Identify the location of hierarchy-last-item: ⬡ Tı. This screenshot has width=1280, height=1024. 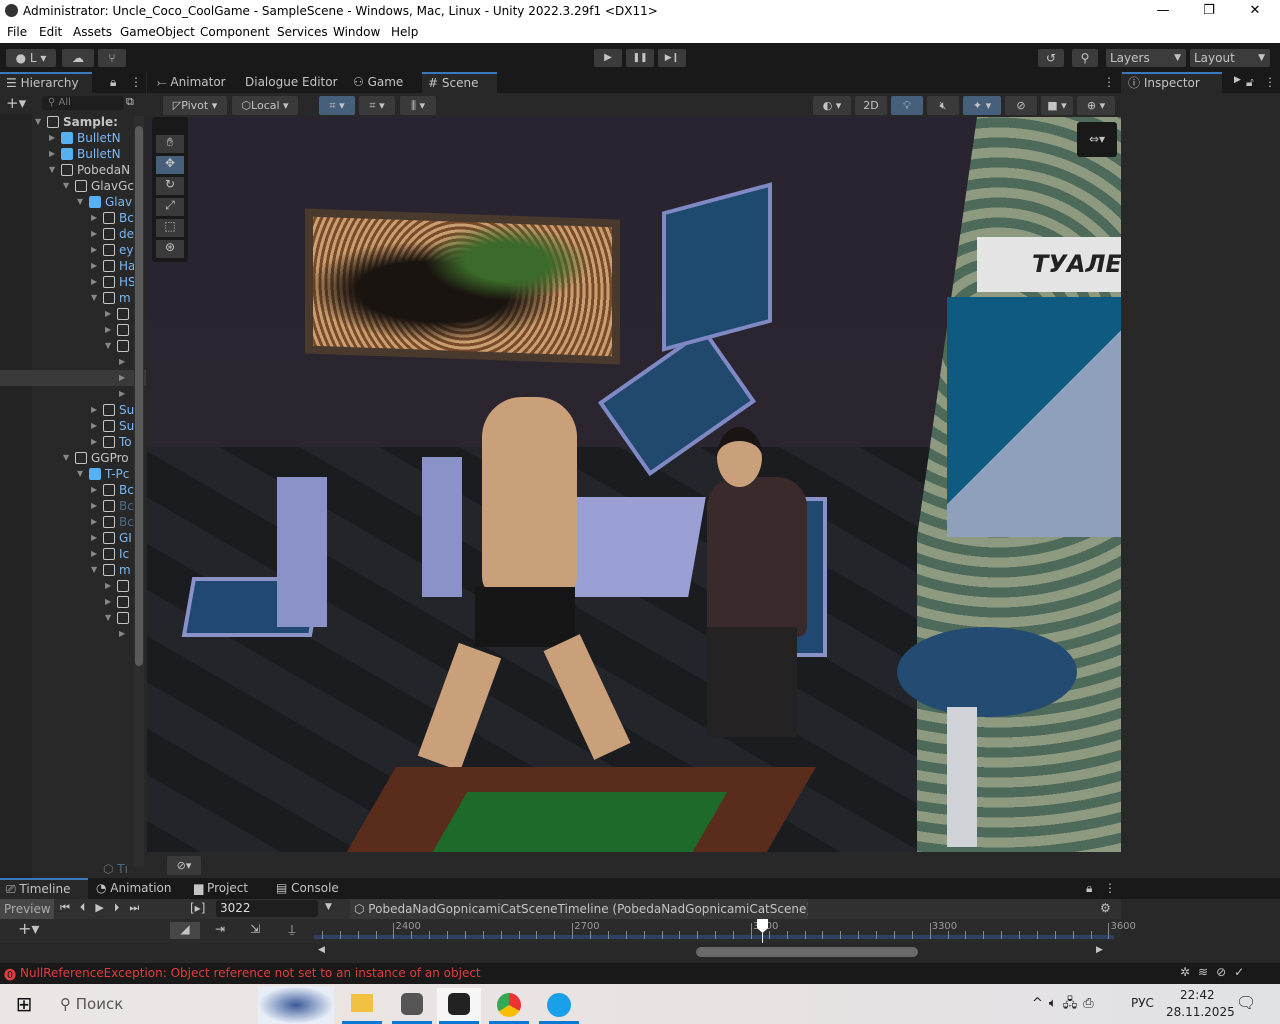
(115, 869).